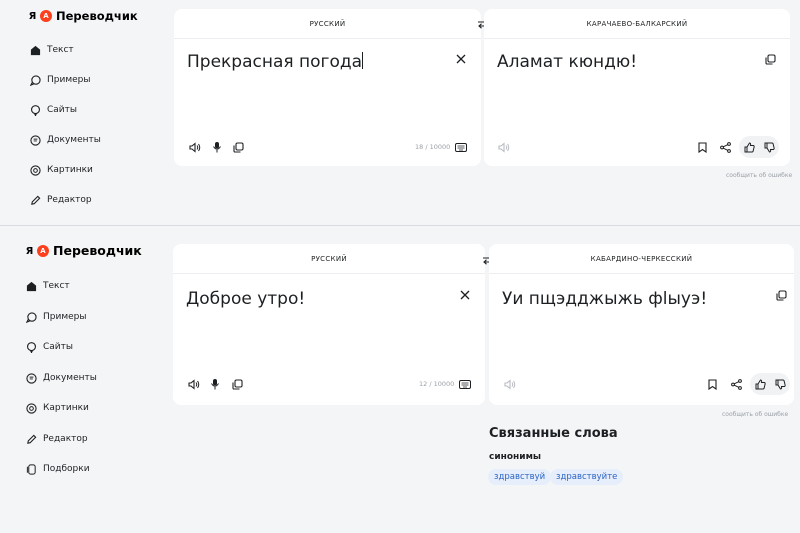 This screenshot has width=800, height=533. I want to click on target-language-selector: КАБАРДИНО-ЧЕРКЕССКИЙ, so click(641, 259).